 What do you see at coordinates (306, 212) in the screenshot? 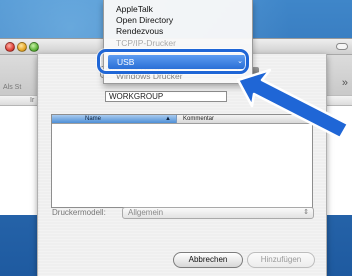
I see `popup-arrows-icon: ⇕` at bounding box center [306, 212].